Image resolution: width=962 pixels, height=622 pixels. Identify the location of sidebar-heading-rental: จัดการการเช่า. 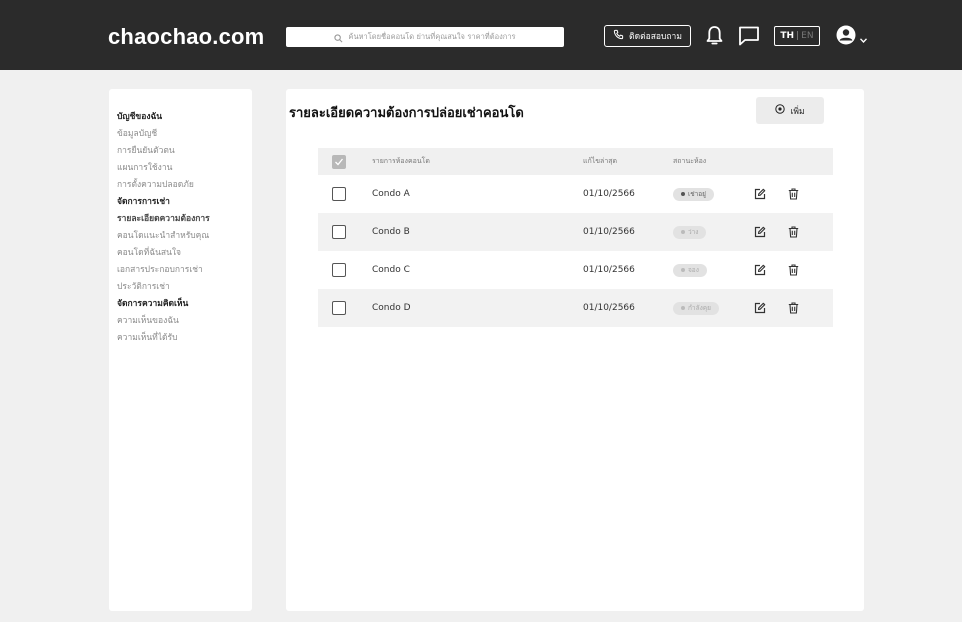
(143, 202).